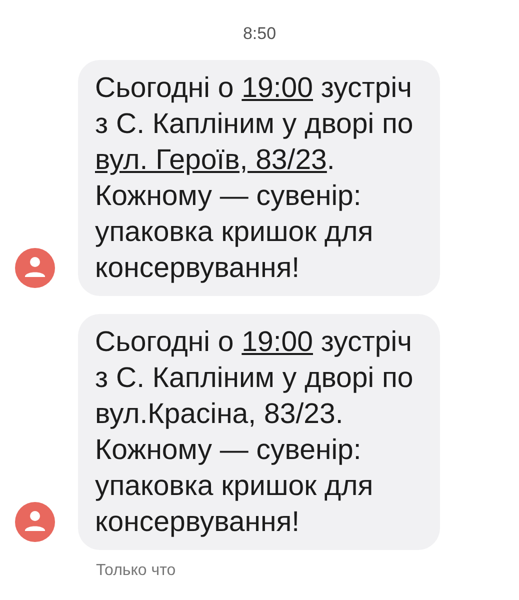 The image size is (519, 600). I want to click on timestamp: 8:50, so click(259, 34).